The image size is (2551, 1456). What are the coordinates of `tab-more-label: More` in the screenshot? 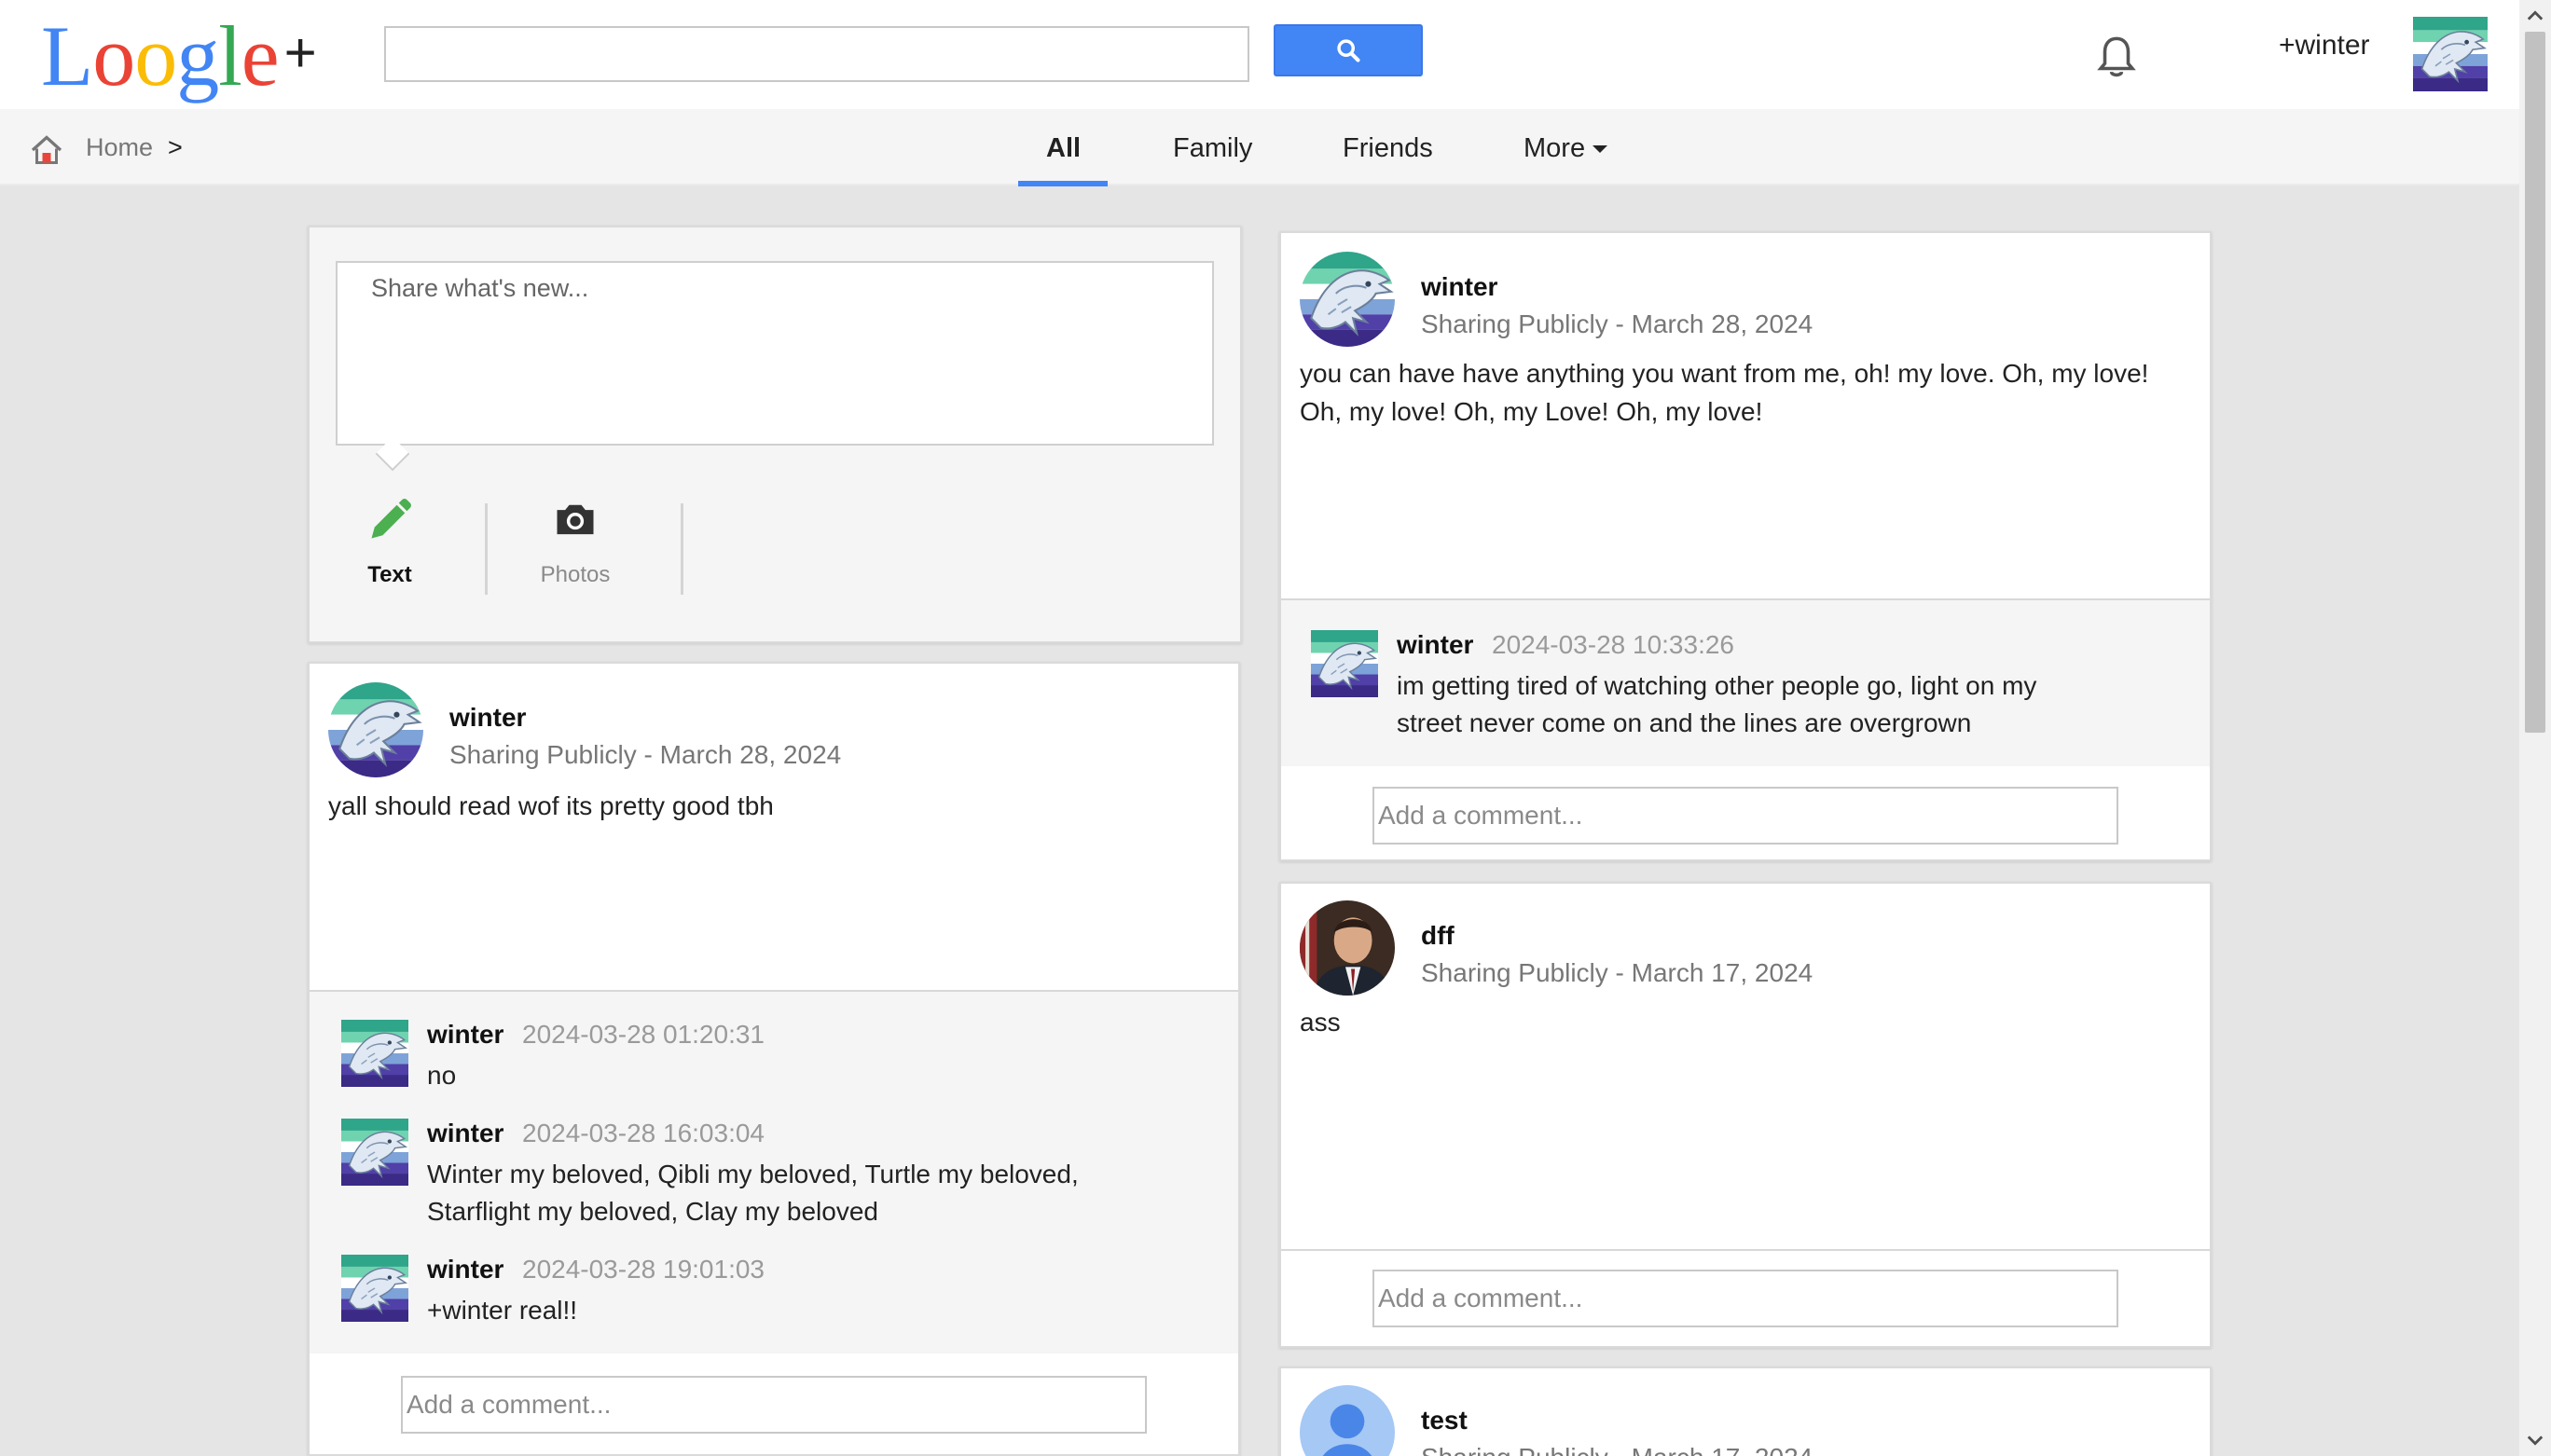 It's located at (1555, 148).